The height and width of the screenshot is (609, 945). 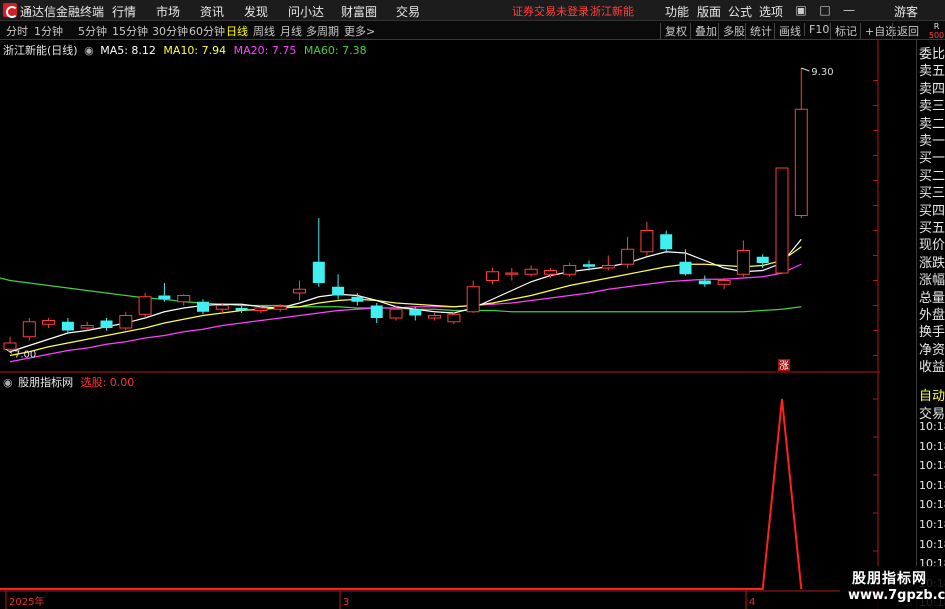 What do you see at coordinates (752, 602) in the screenshot?
I see `date-label: 4` at bounding box center [752, 602].